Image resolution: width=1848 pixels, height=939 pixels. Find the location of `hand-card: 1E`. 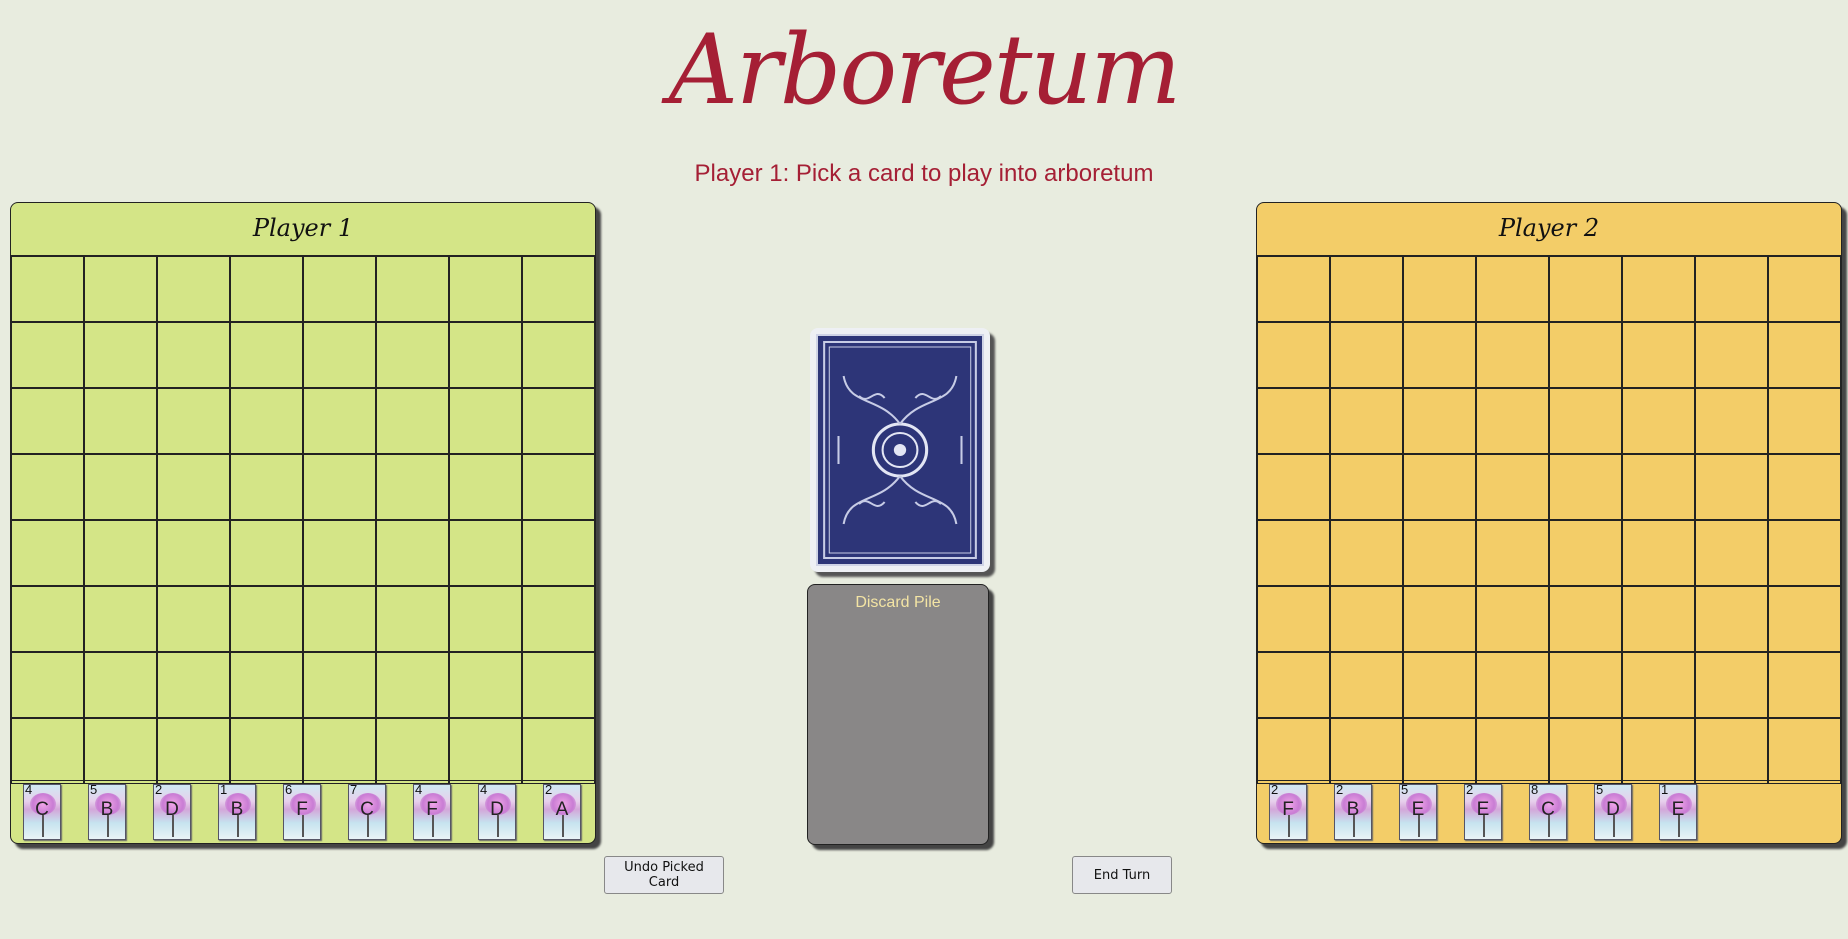

hand-card: 1E is located at coordinates (1678, 811).